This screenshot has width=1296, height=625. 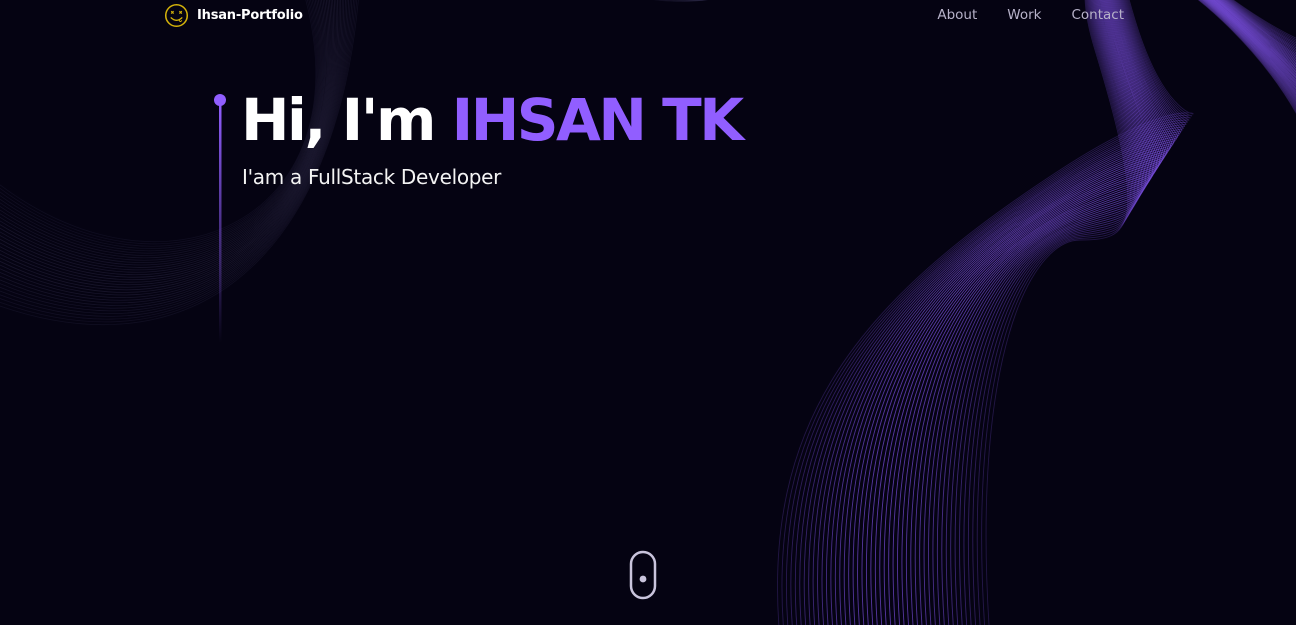 I want to click on mouse-scroll-icon, so click(x=643, y=575).